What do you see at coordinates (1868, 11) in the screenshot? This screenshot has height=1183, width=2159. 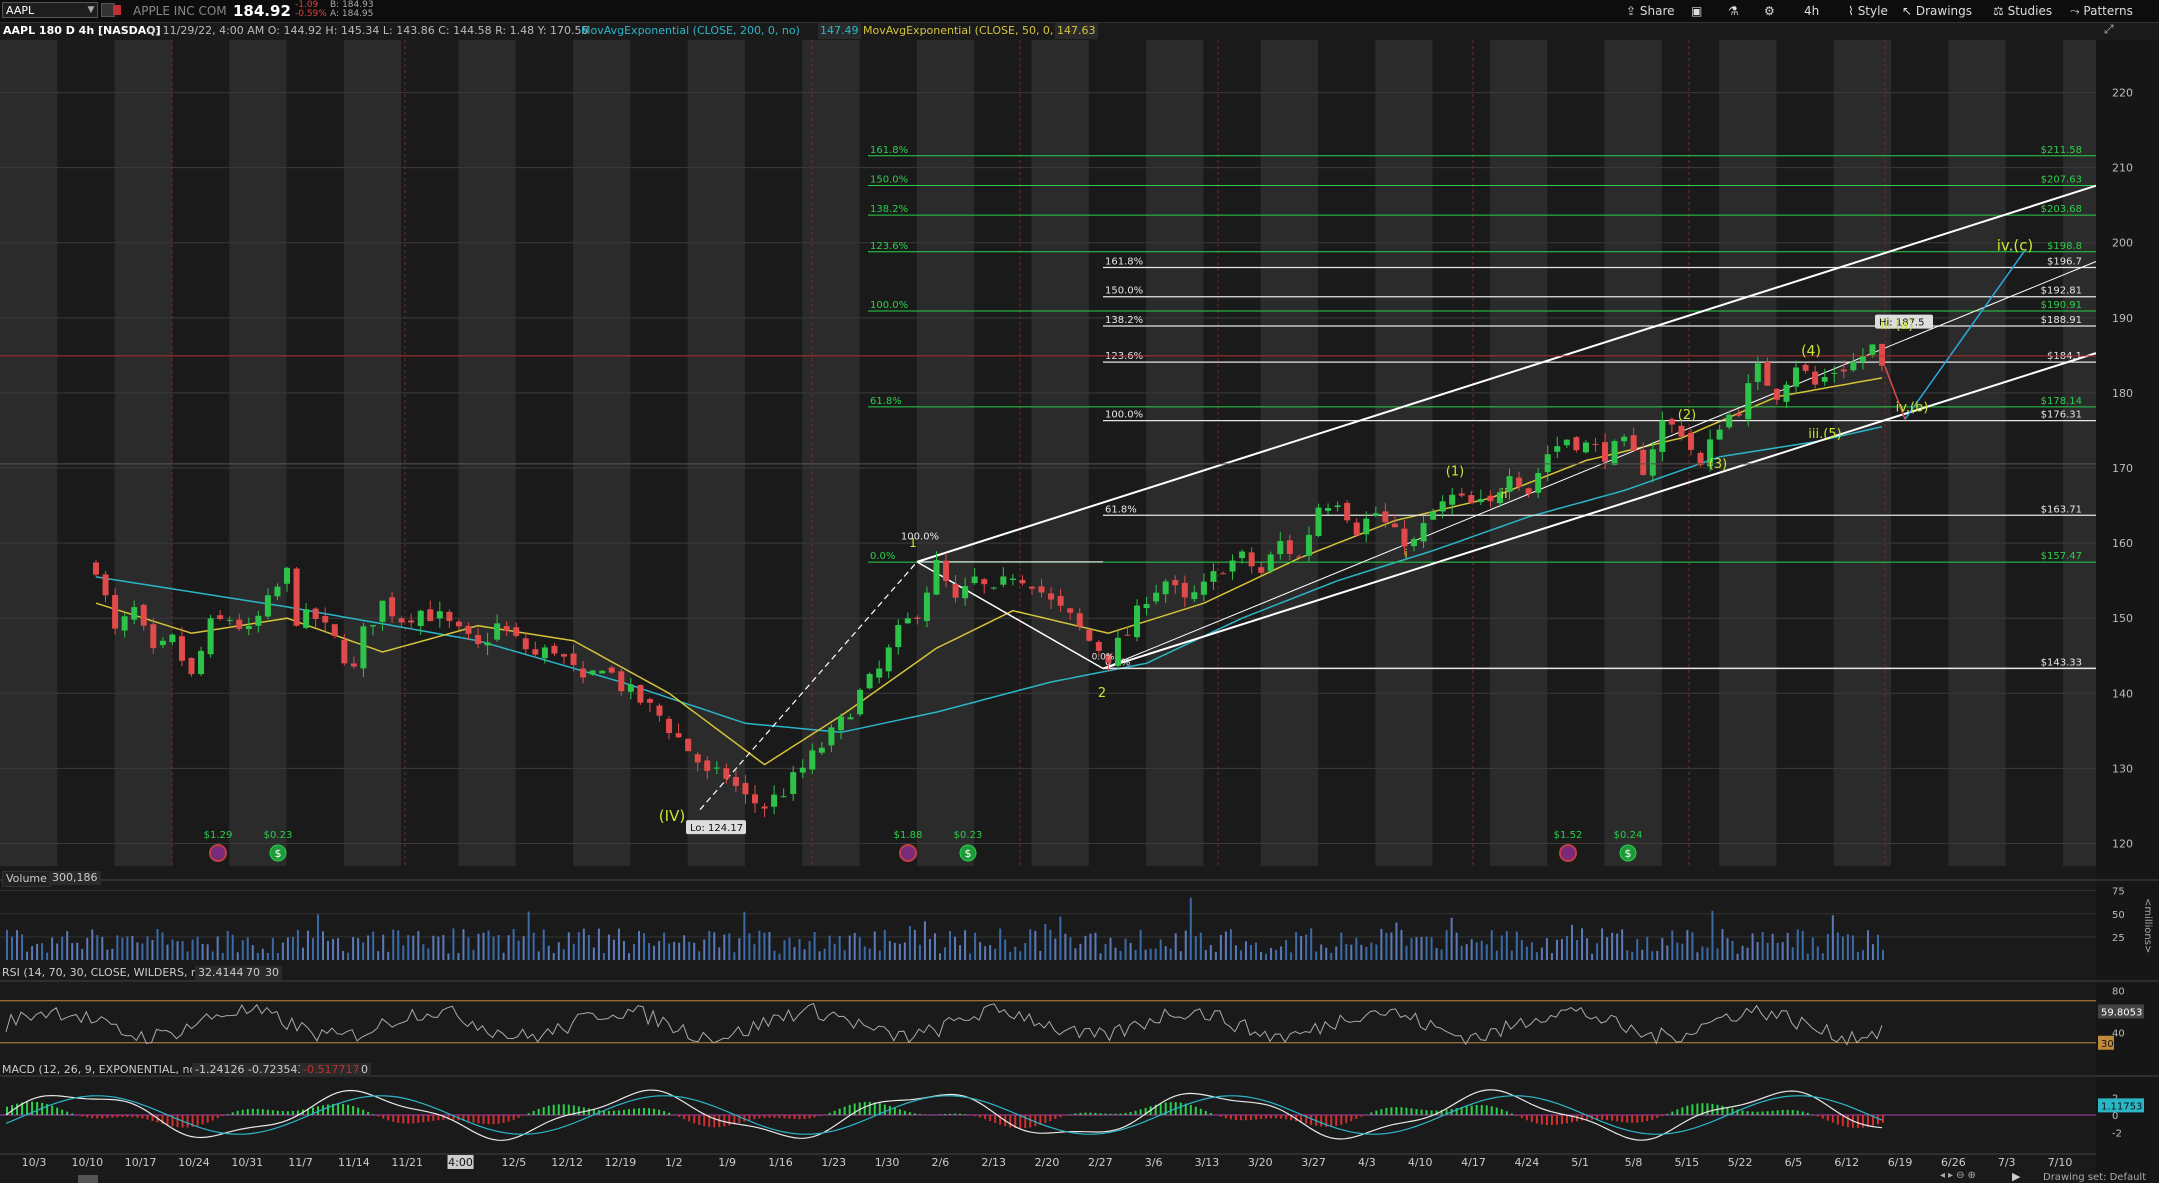 I see `style-button: ⌇ Style` at bounding box center [1868, 11].